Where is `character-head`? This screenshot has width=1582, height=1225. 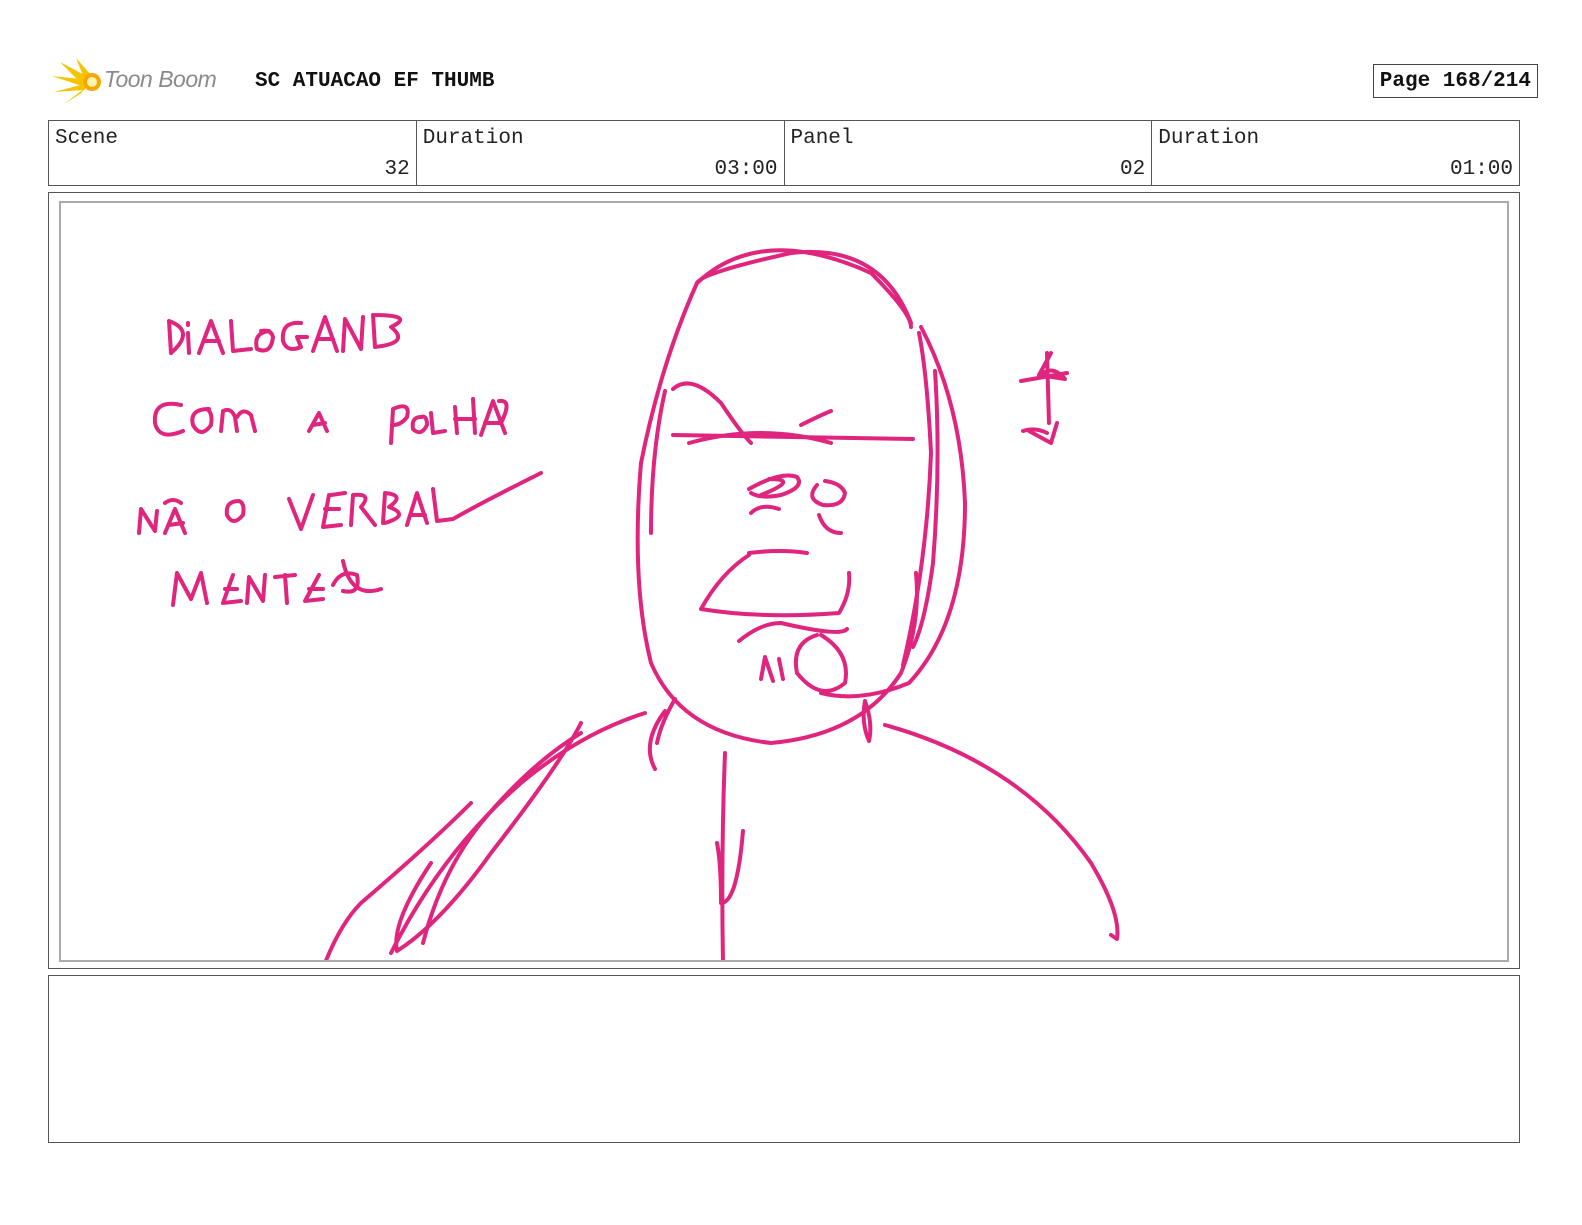
character-head is located at coordinates (801, 496).